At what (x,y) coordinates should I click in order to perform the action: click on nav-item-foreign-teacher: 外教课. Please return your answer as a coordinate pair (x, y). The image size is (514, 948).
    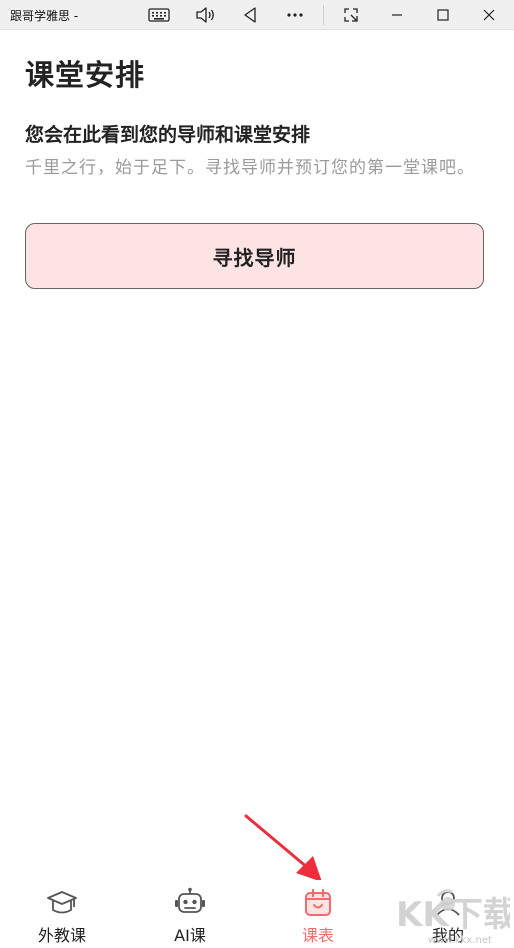
    Looking at the image, I should click on (62, 914).